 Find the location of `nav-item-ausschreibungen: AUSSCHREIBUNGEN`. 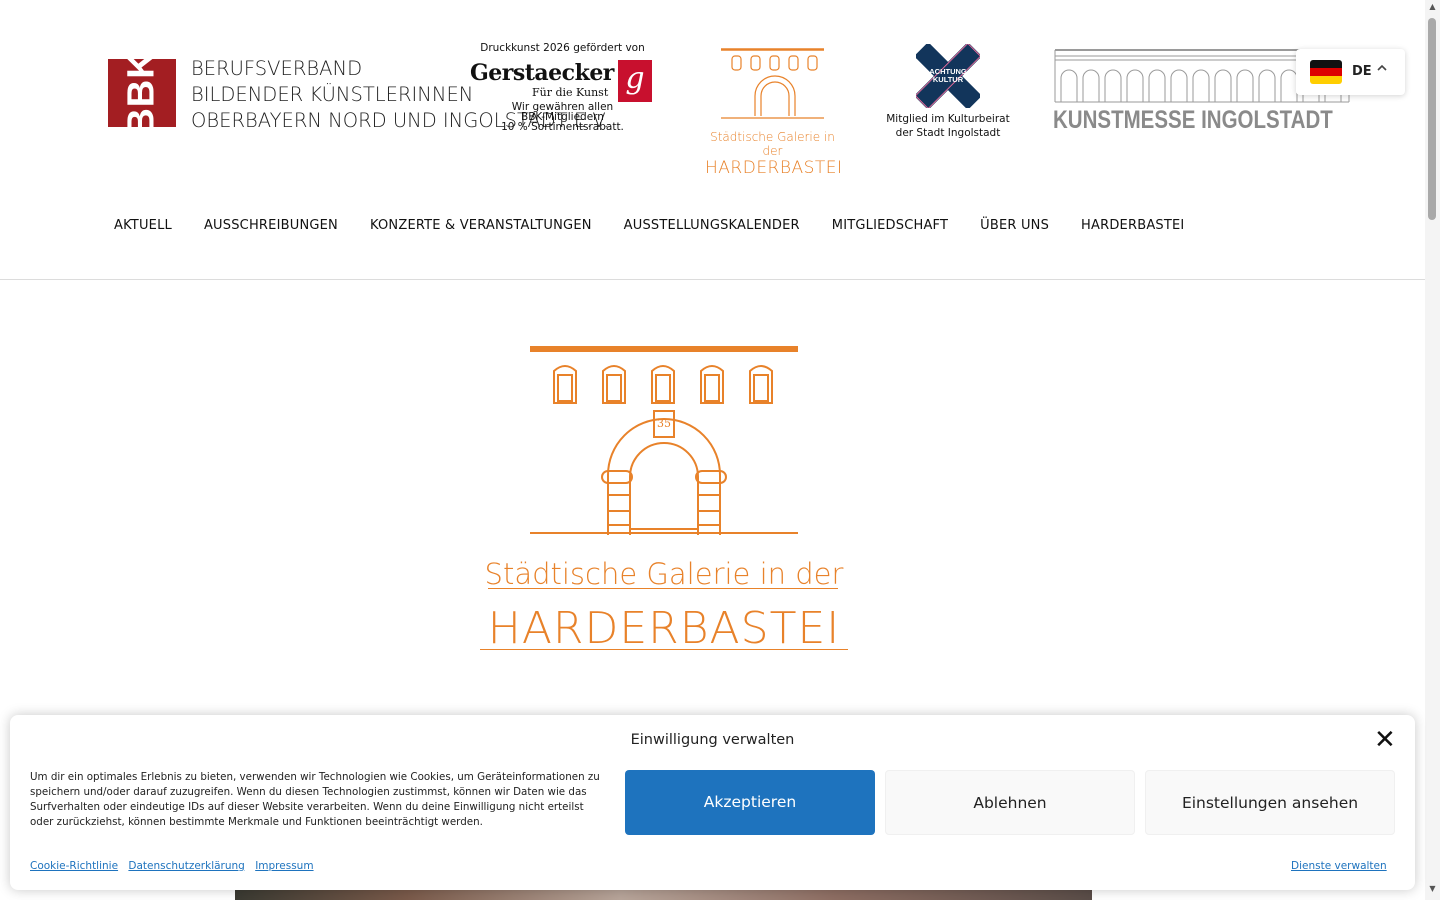

nav-item-ausschreibungen: AUSSCHREIBUNGEN is located at coordinates (271, 228).